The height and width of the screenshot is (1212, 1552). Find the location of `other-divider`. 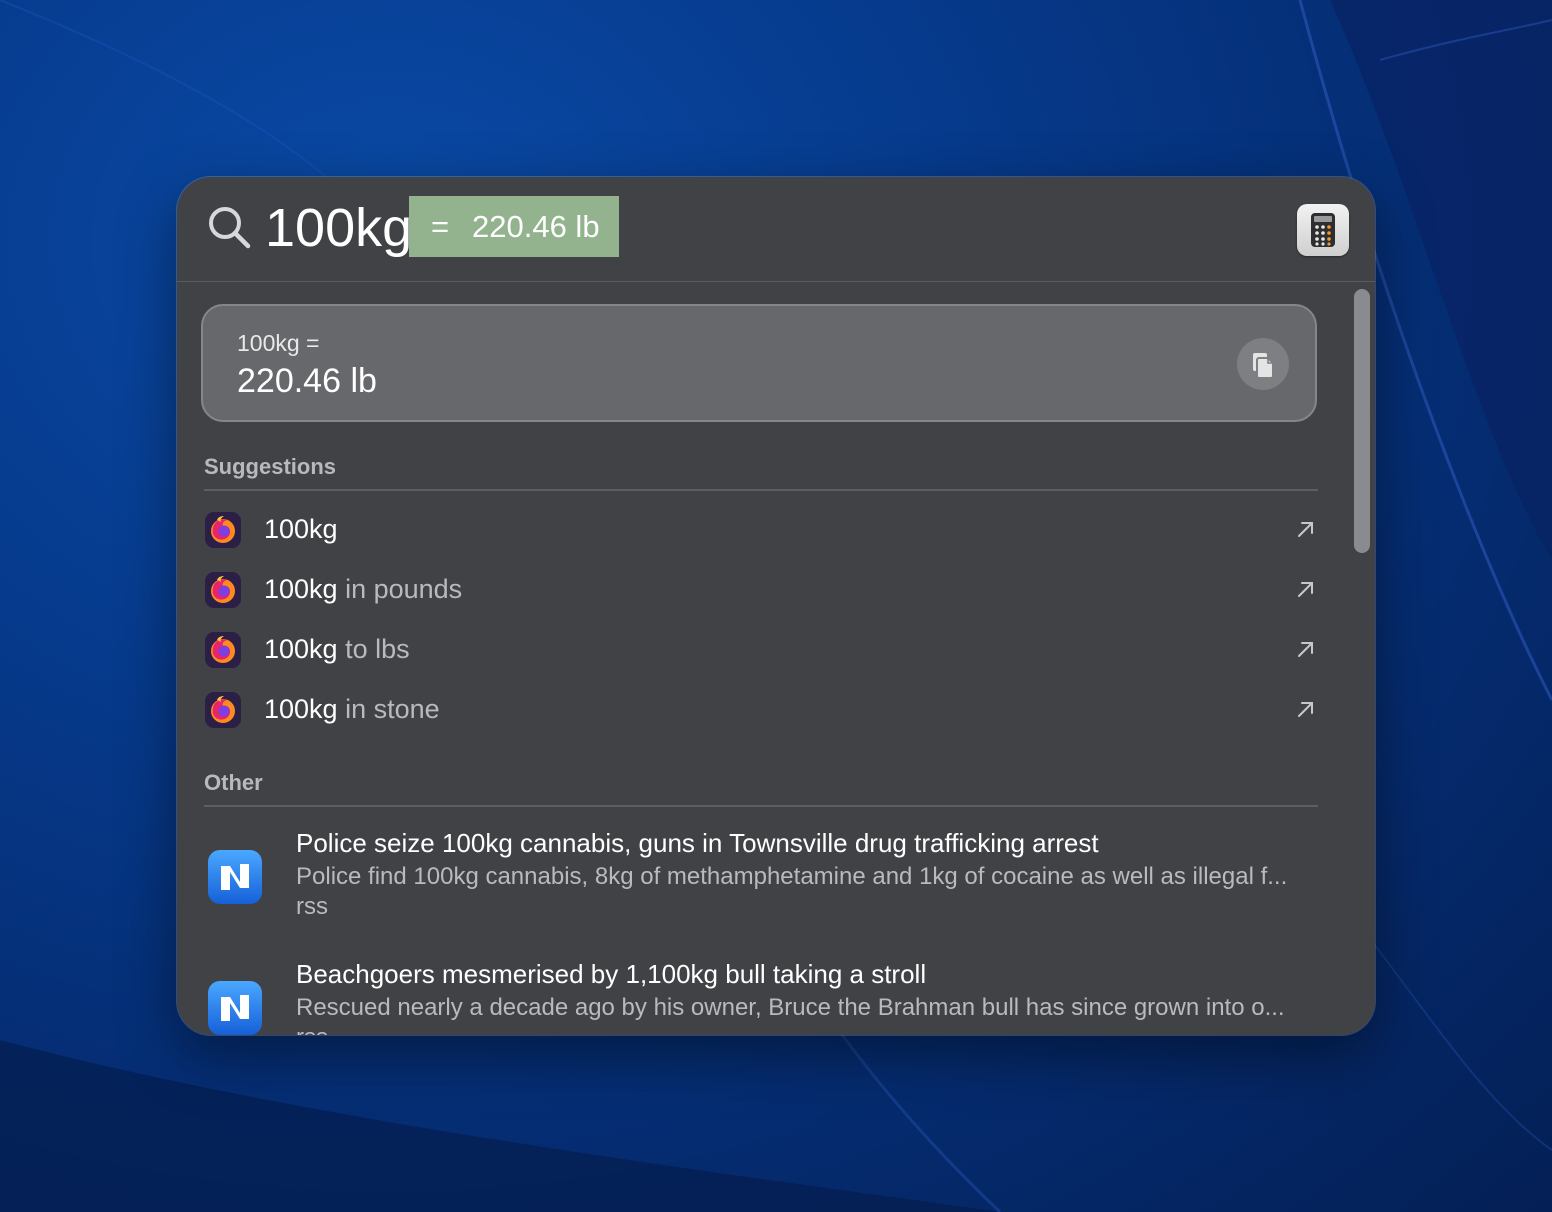

other-divider is located at coordinates (761, 806).